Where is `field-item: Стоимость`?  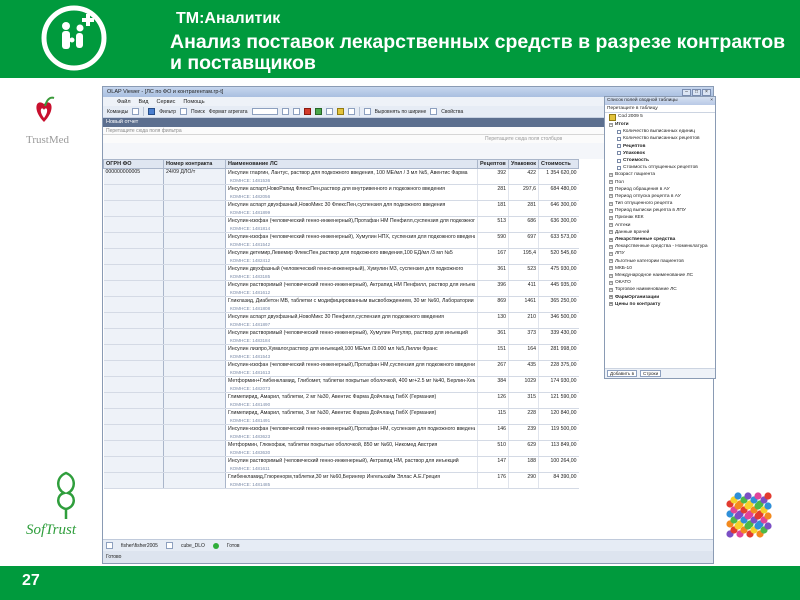
field-item: Стоимость is located at coordinates (661, 160).